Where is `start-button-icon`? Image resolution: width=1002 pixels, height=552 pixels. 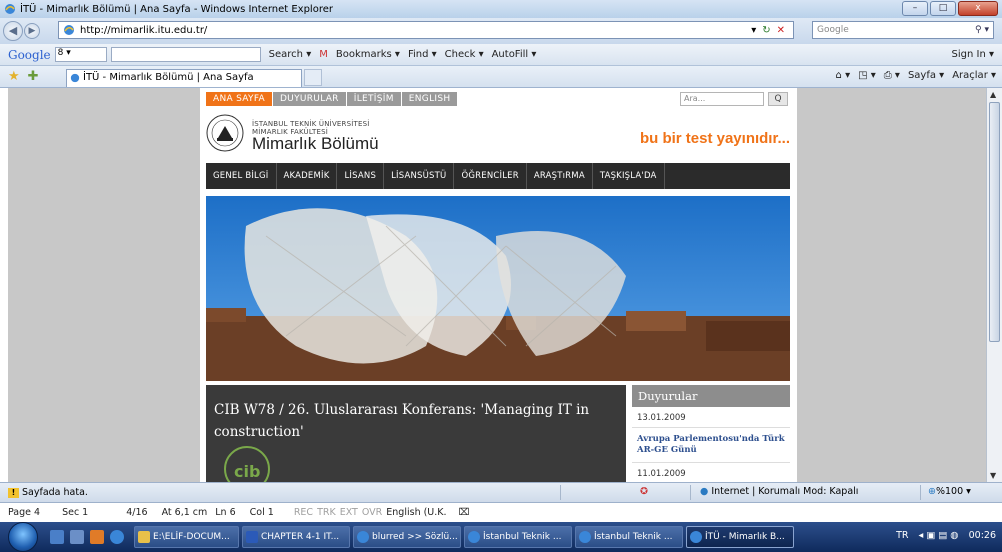 start-button-icon is located at coordinates (23, 537).